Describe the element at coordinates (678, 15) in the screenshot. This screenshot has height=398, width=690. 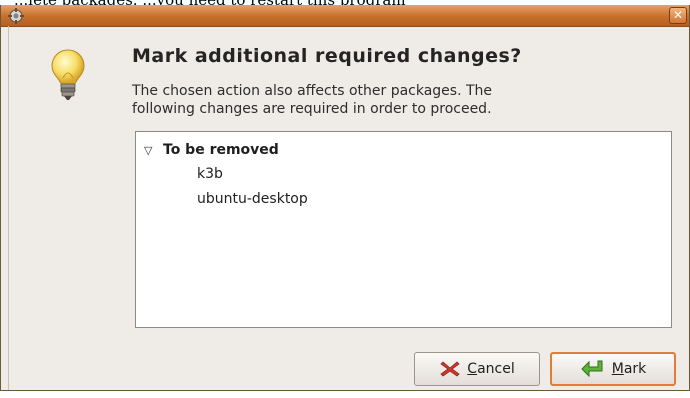
I see `close-button: ✕` at that location.